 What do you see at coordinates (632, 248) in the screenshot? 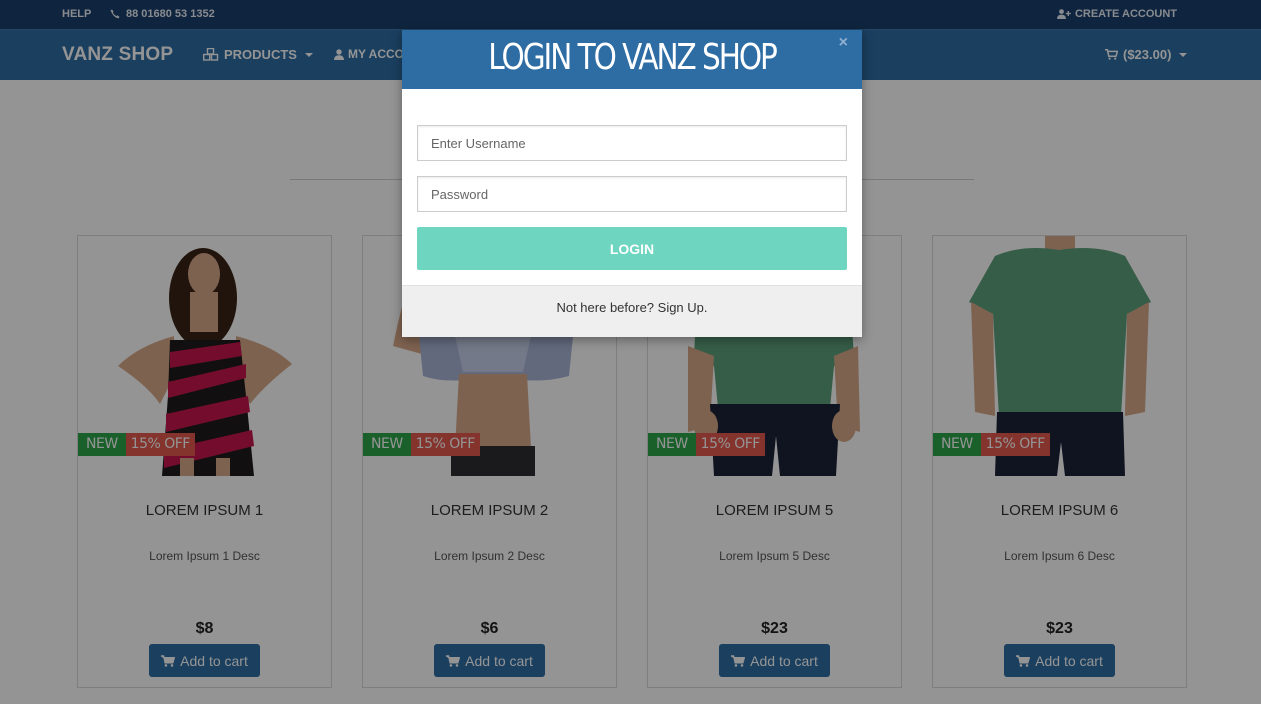
I see `login-button: LOGIN` at bounding box center [632, 248].